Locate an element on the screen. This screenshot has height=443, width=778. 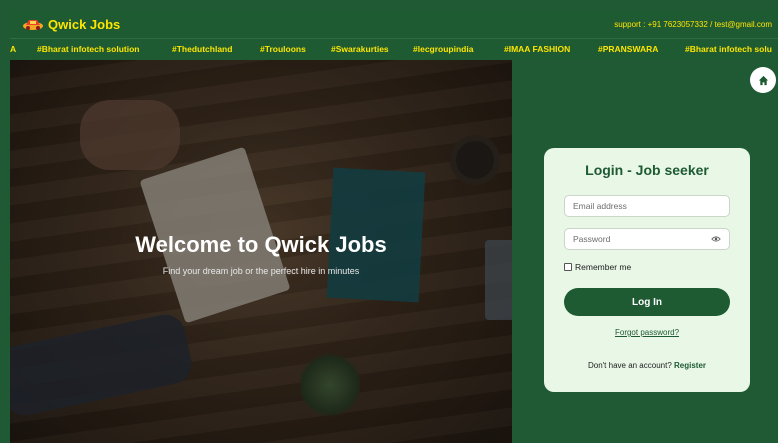
car-logo-icon is located at coordinates (33, 25).